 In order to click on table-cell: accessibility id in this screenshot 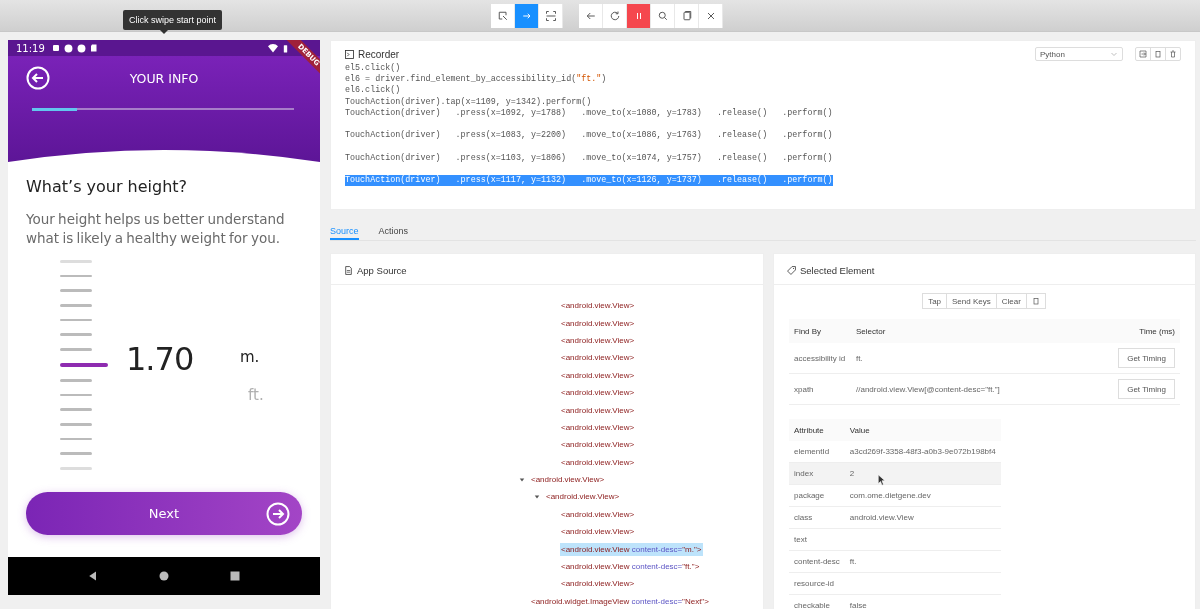, I will do `click(820, 358)`.